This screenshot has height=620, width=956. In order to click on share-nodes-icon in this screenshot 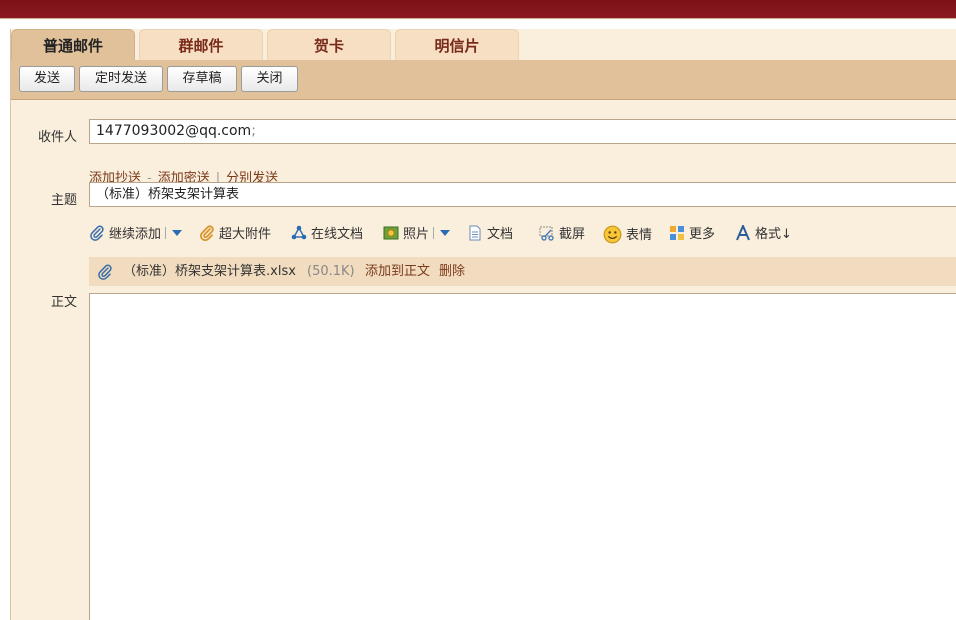, I will do `click(299, 232)`.